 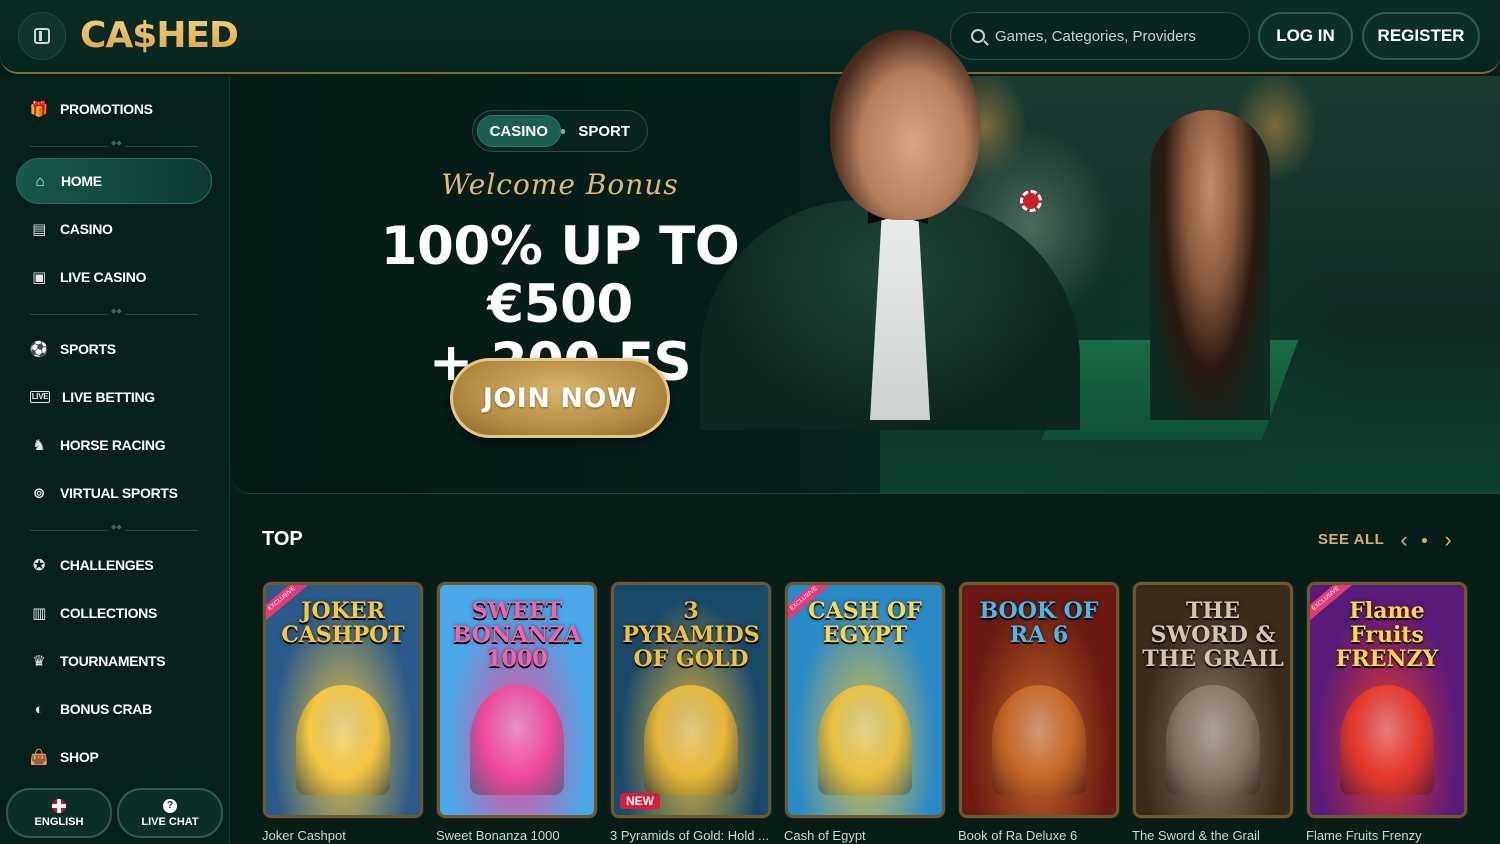 What do you see at coordinates (39, 757) in the screenshot?
I see `shopping-bag-icon: 👜` at bounding box center [39, 757].